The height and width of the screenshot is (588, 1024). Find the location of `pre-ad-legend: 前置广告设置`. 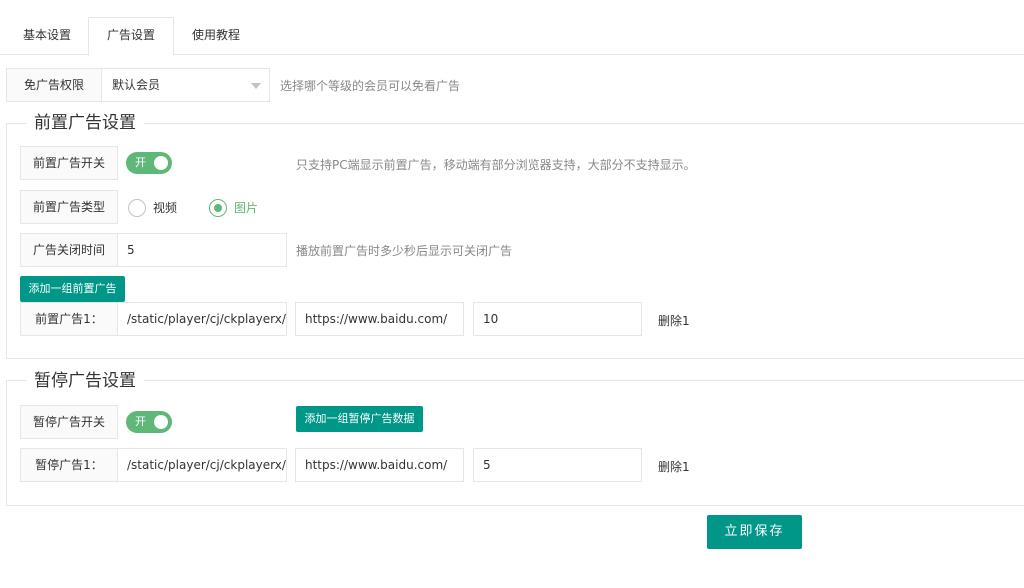

pre-ad-legend: 前置广告设置 is located at coordinates (85, 123).